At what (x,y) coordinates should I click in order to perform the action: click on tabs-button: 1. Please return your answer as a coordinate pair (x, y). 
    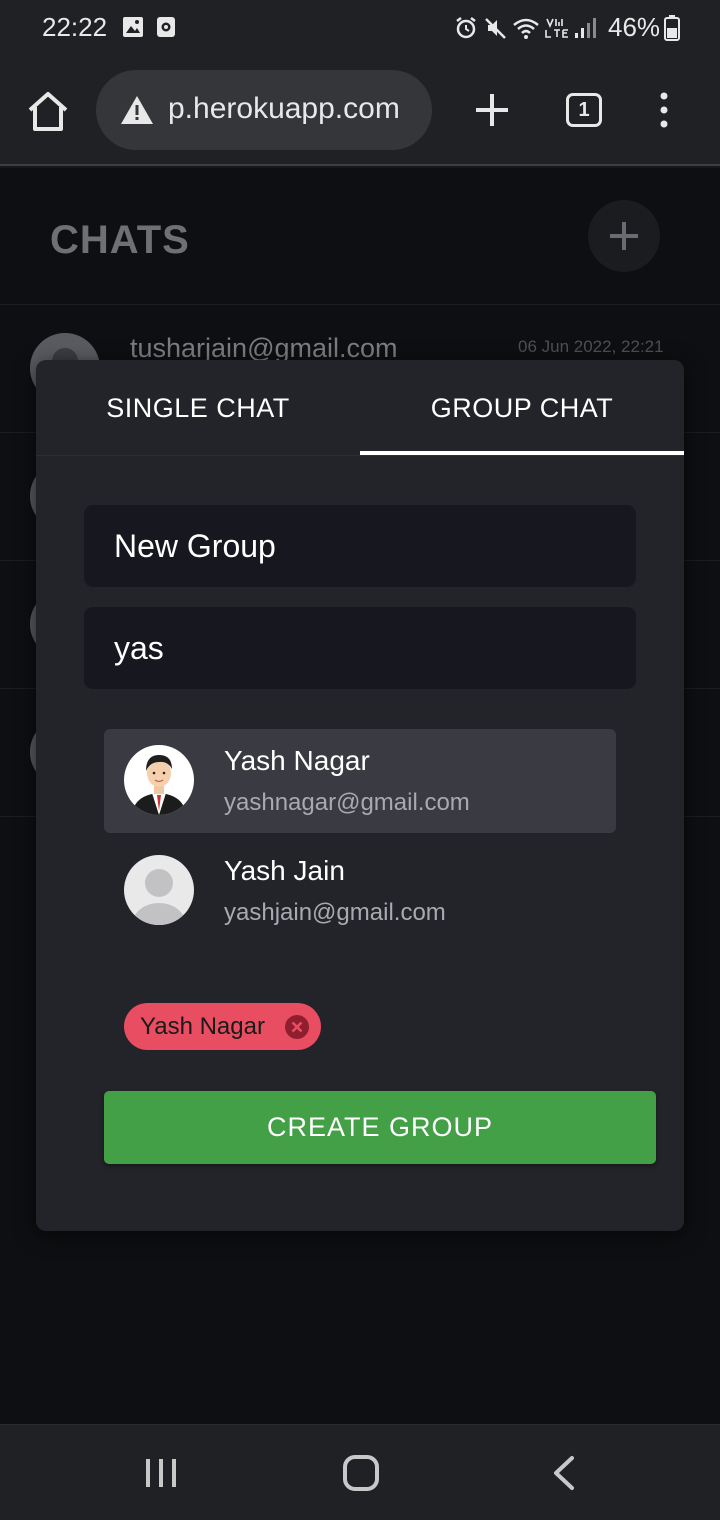
    Looking at the image, I should click on (584, 110).